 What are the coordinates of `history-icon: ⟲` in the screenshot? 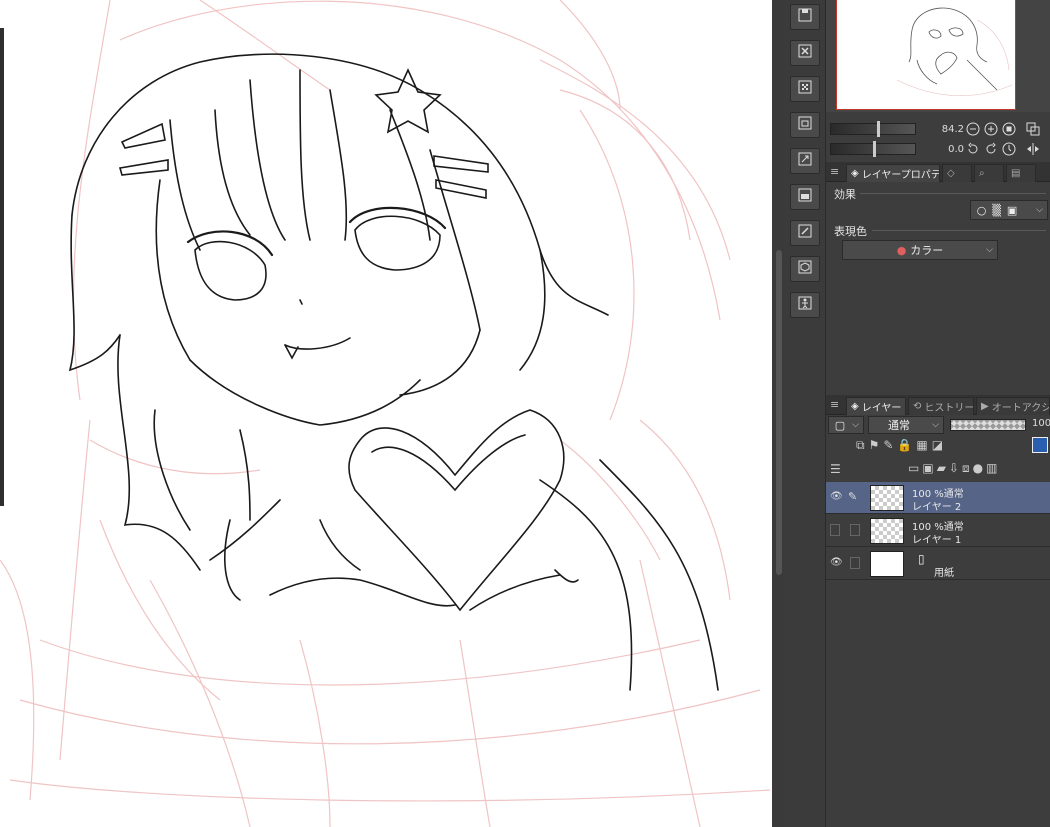 It's located at (917, 406).